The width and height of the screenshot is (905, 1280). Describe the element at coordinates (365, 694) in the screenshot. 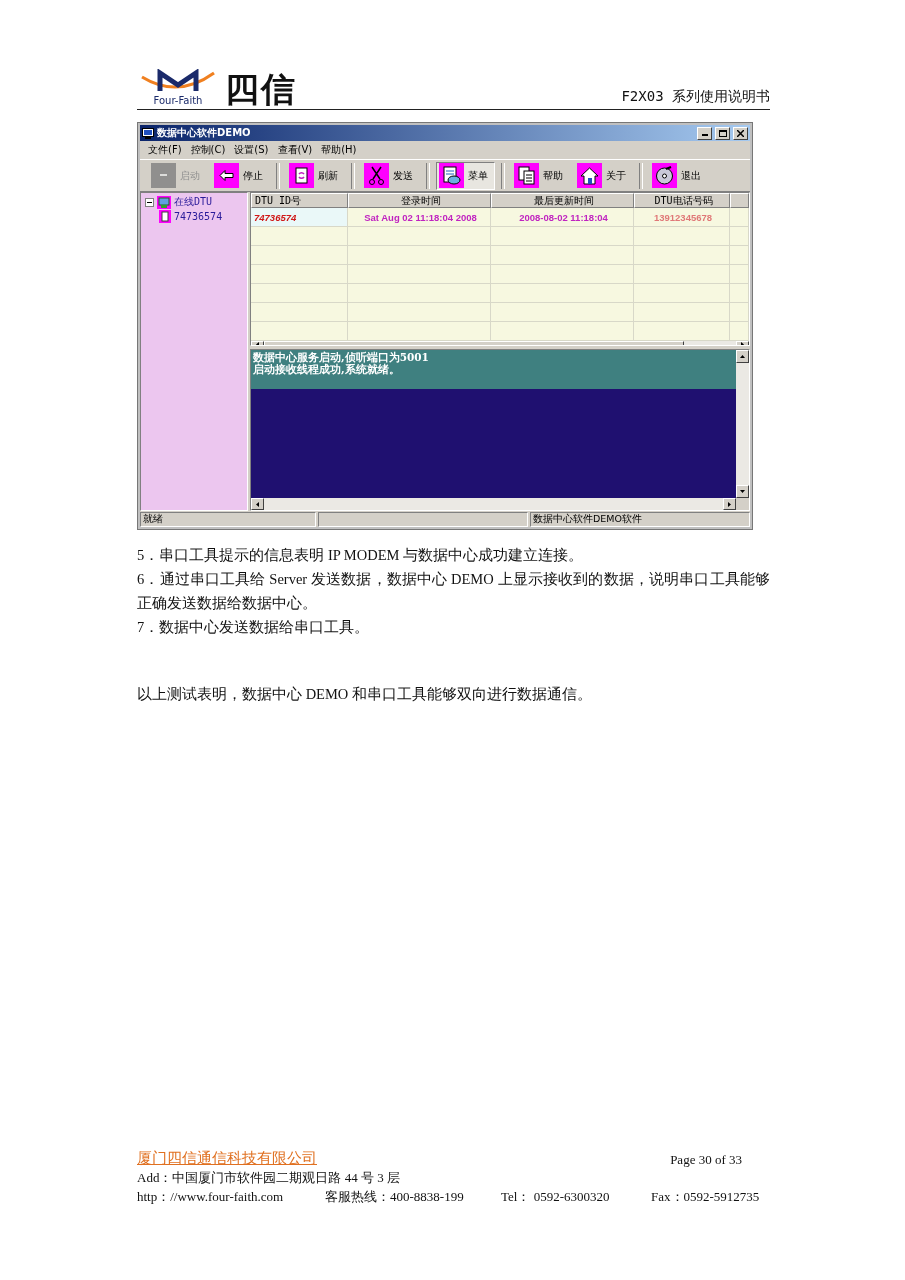

I see `paragraph: 以上测试表明，数据中心 DEMO 和串口工具能够双向进行数据通信。` at that location.